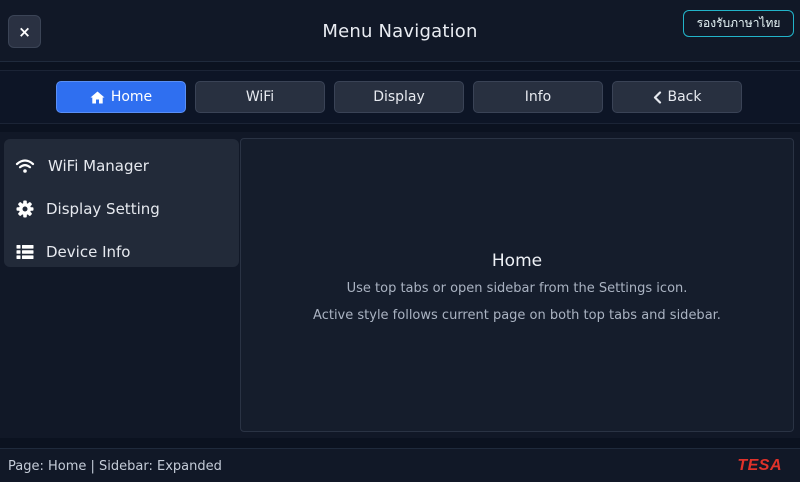 The height and width of the screenshot is (482, 800). I want to click on tab-info: Info, so click(538, 97).